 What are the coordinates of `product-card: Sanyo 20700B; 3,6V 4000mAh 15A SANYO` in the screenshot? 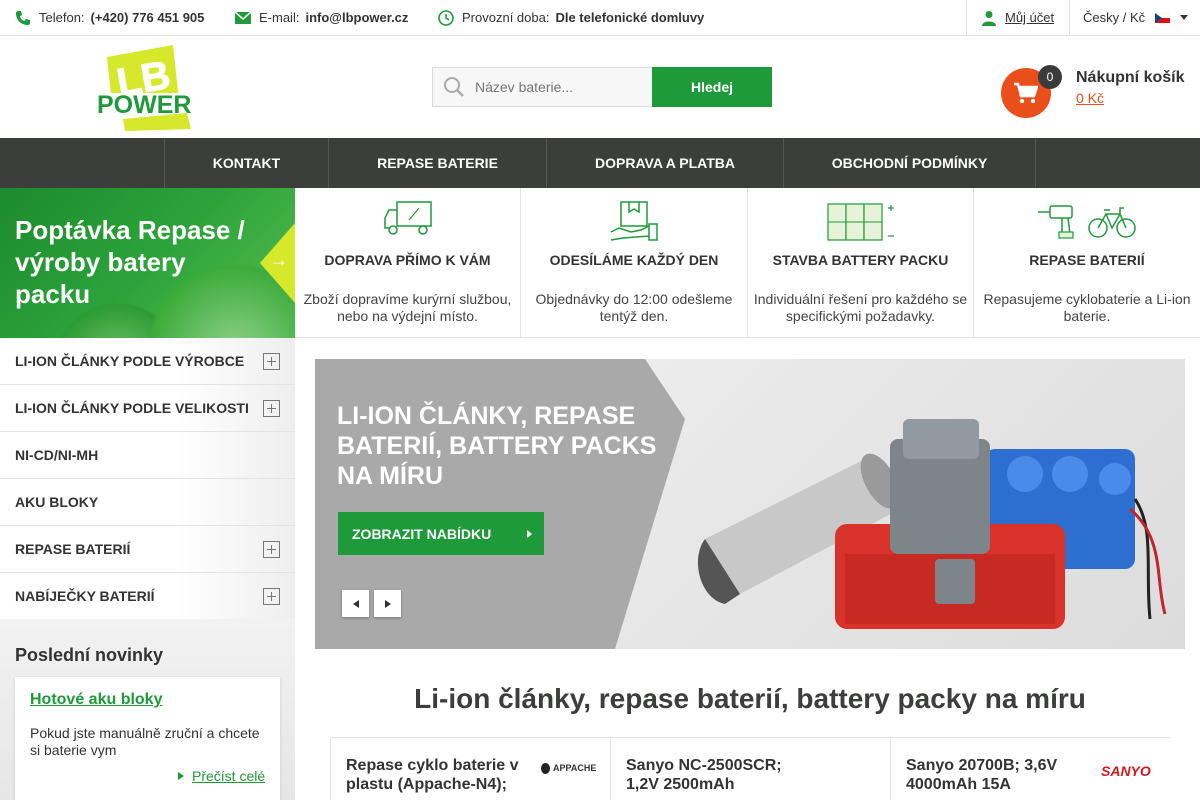 It's located at (1030, 769).